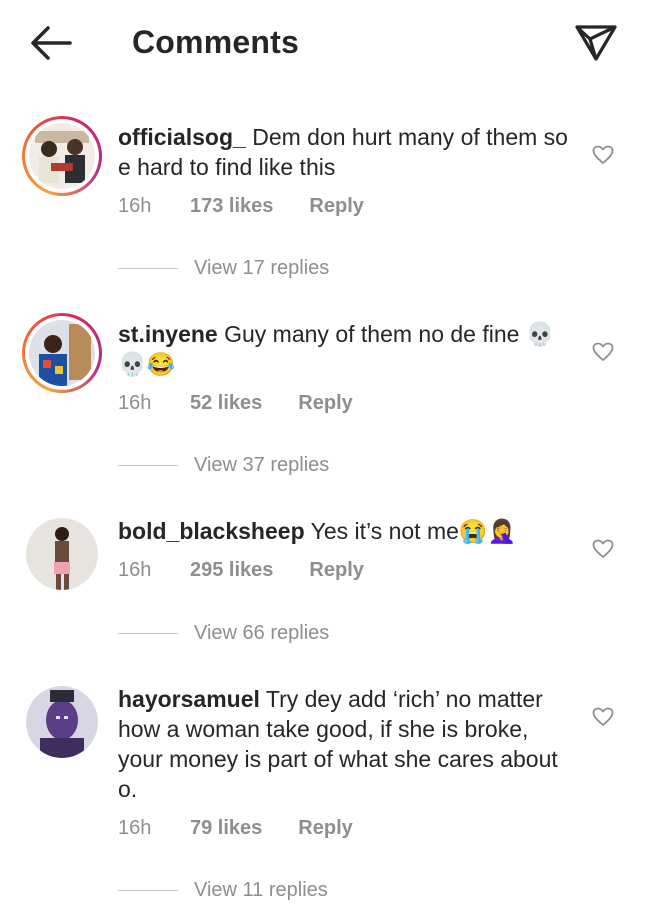 The width and height of the screenshot is (654, 921). What do you see at coordinates (226, 403) in the screenshot?
I see `comment-likes: 52 likes` at bounding box center [226, 403].